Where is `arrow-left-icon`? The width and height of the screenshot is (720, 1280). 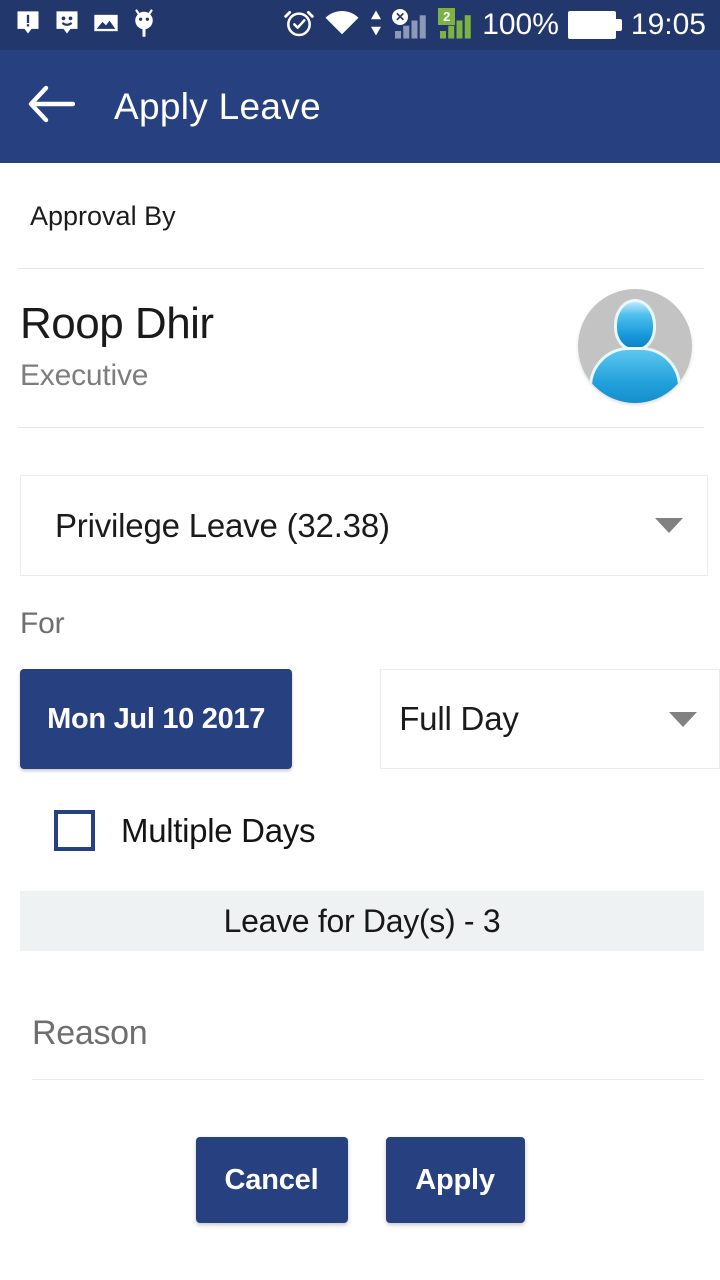
arrow-left-icon is located at coordinates (51, 106).